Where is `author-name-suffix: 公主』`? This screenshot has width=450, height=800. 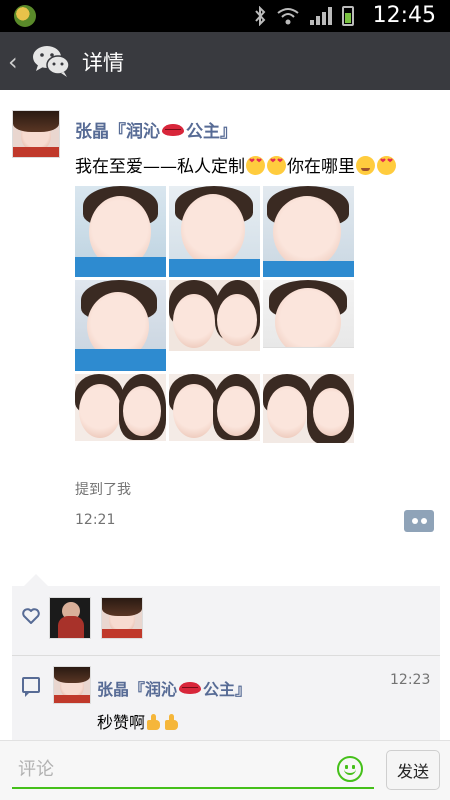 author-name-suffix: 公主』 is located at coordinates (211, 132).